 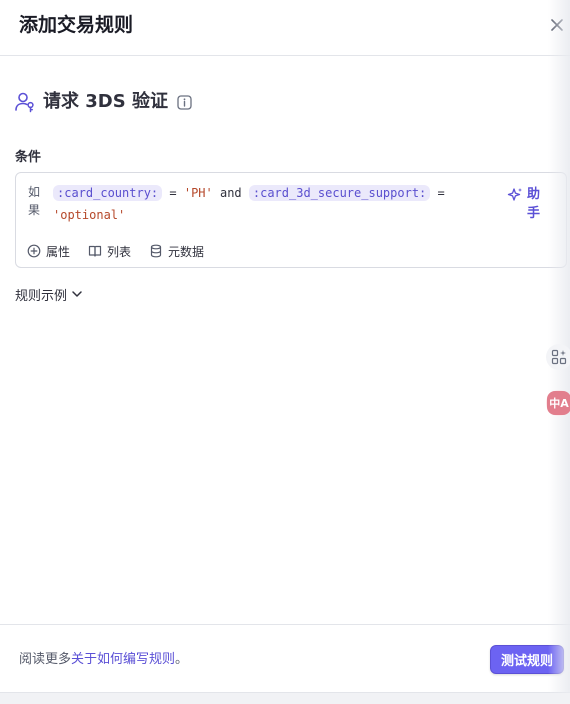 I want to click on assistant-button: 助手, so click(x=529, y=204).